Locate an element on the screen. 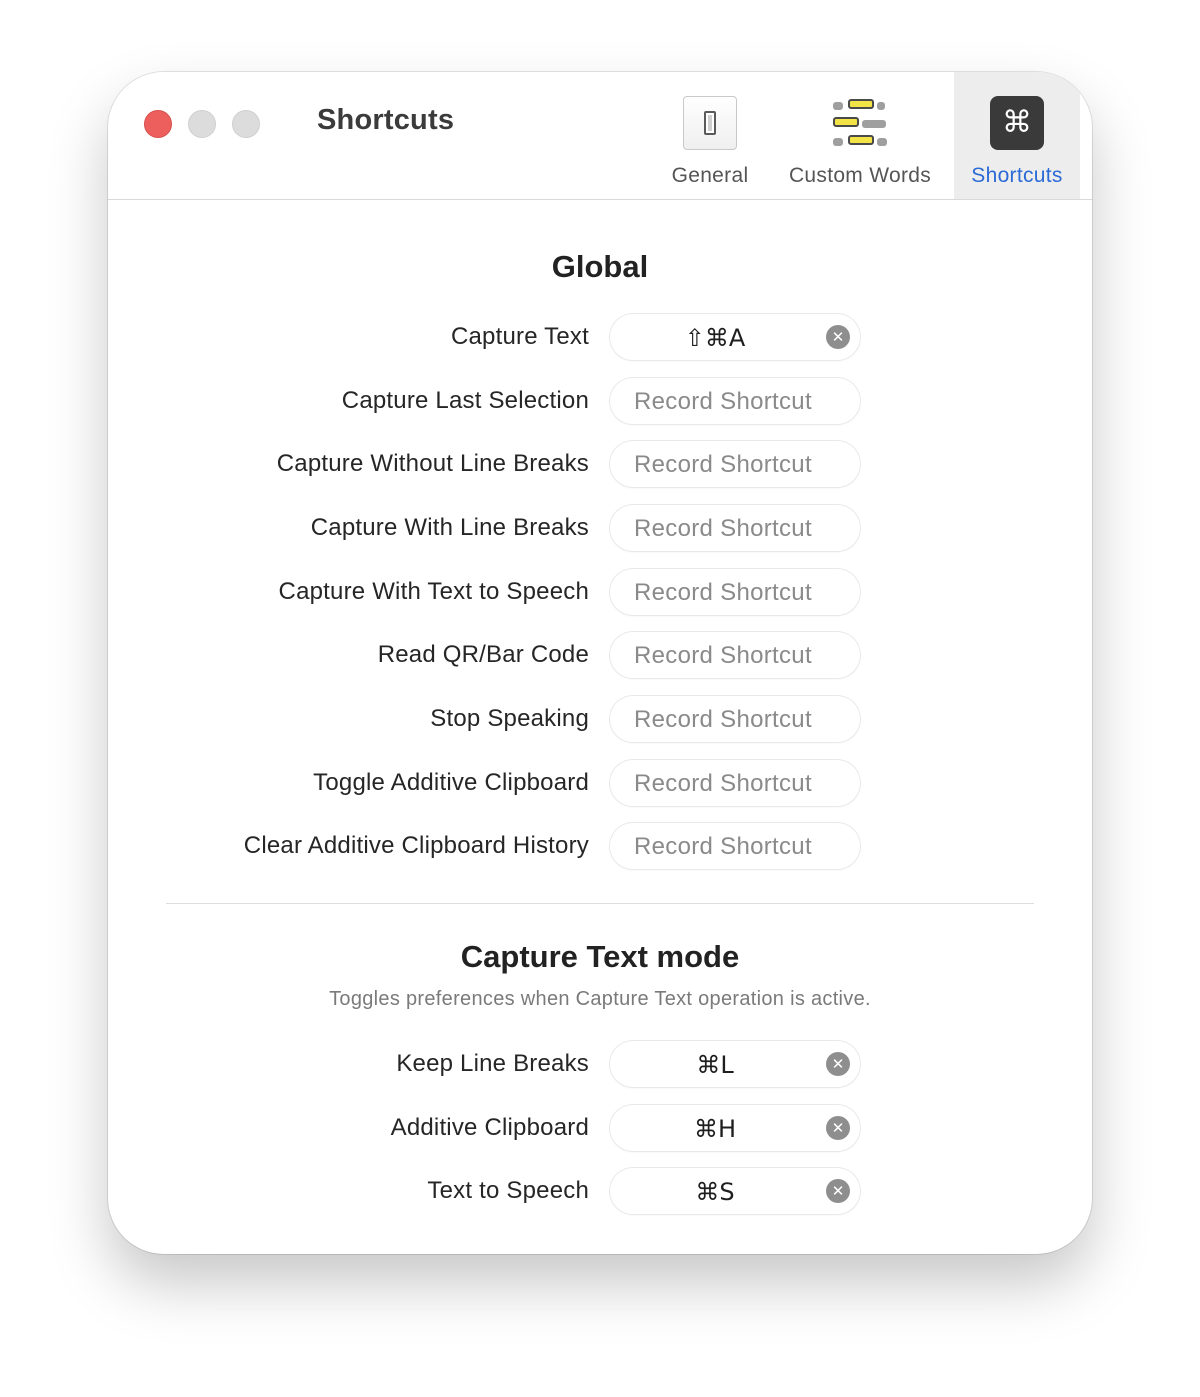 This screenshot has width=1200, height=1397. row-label-capture-with-line-breaks: Capture With Line Breaks is located at coordinates (449, 527).